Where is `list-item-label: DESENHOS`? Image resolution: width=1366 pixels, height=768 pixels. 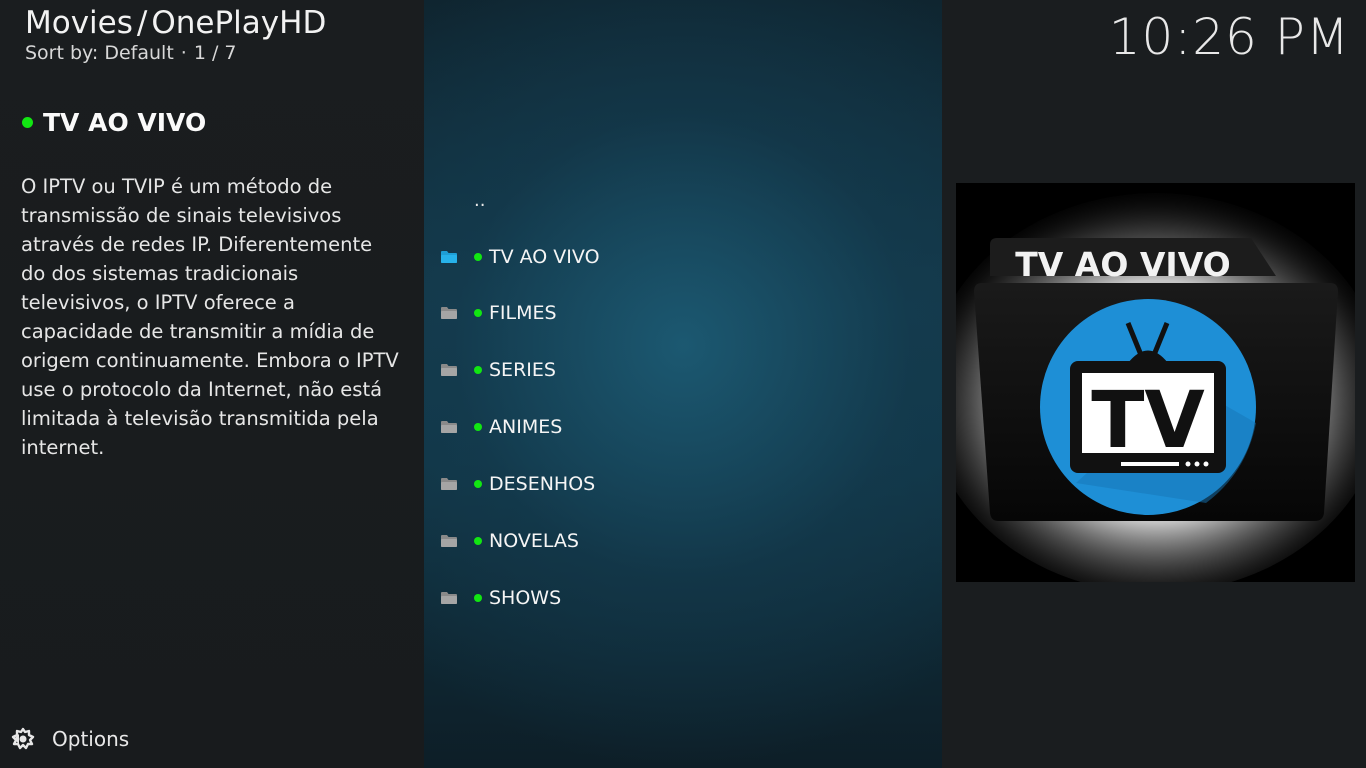
list-item-label: DESENHOS is located at coordinates (542, 484).